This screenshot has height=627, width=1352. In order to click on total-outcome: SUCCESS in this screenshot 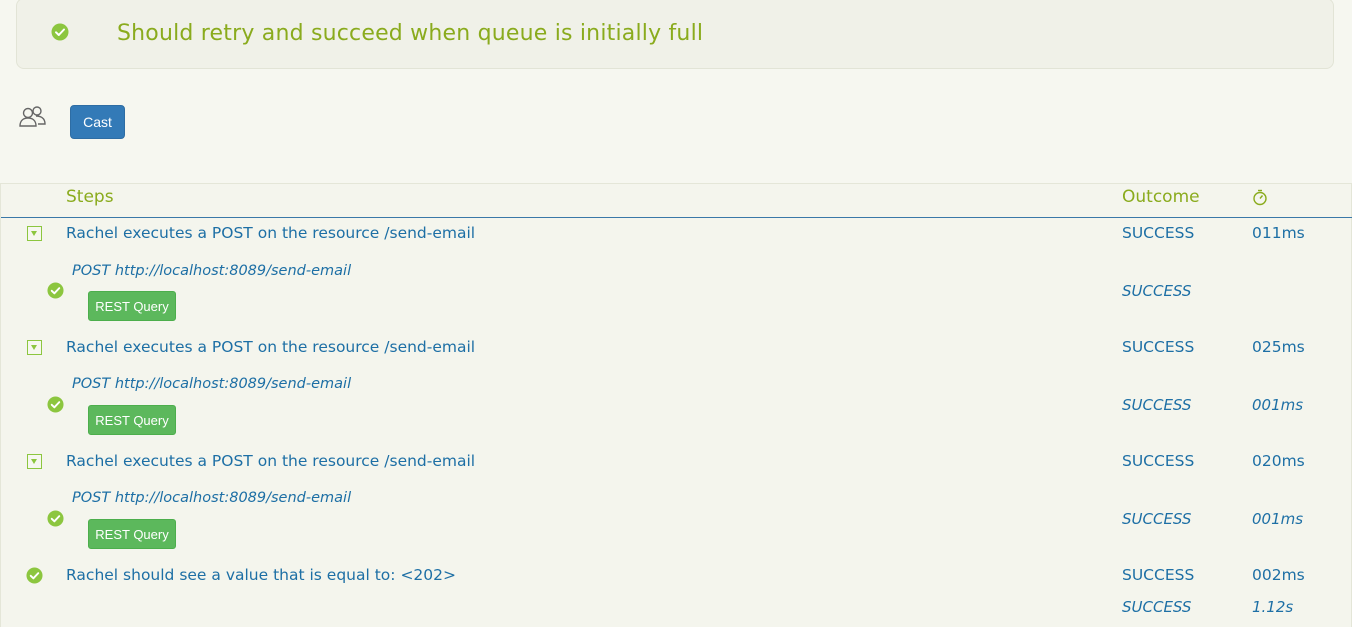, I will do `click(1157, 607)`.